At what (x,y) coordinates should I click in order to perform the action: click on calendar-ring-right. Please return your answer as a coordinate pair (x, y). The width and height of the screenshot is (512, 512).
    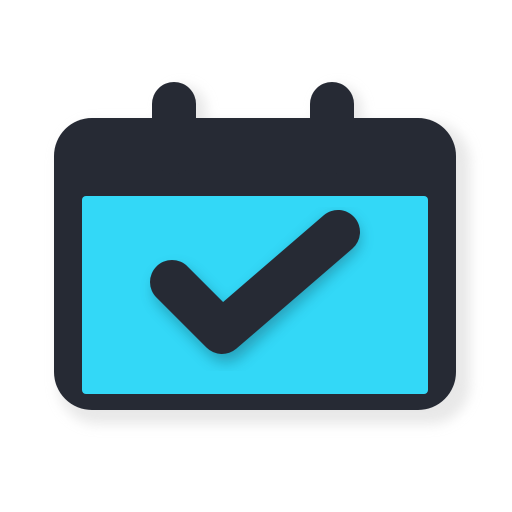
    Looking at the image, I should click on (332, 128).